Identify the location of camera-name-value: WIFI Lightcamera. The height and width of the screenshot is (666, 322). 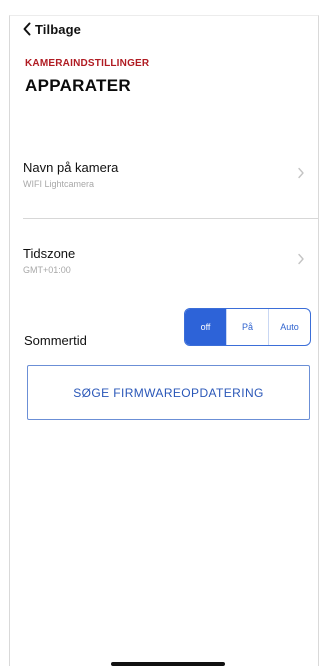
(59, 184).